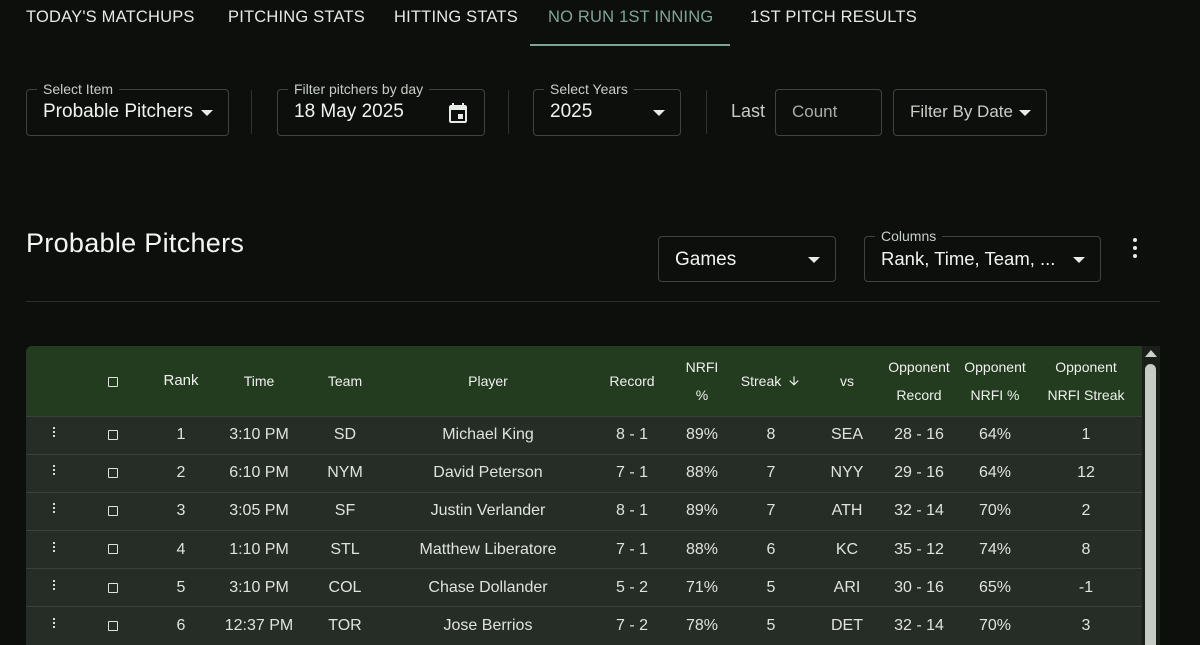 The image size is (1200, 645). I want to click on cell-opp-streak: 1, so click(1086, 435).